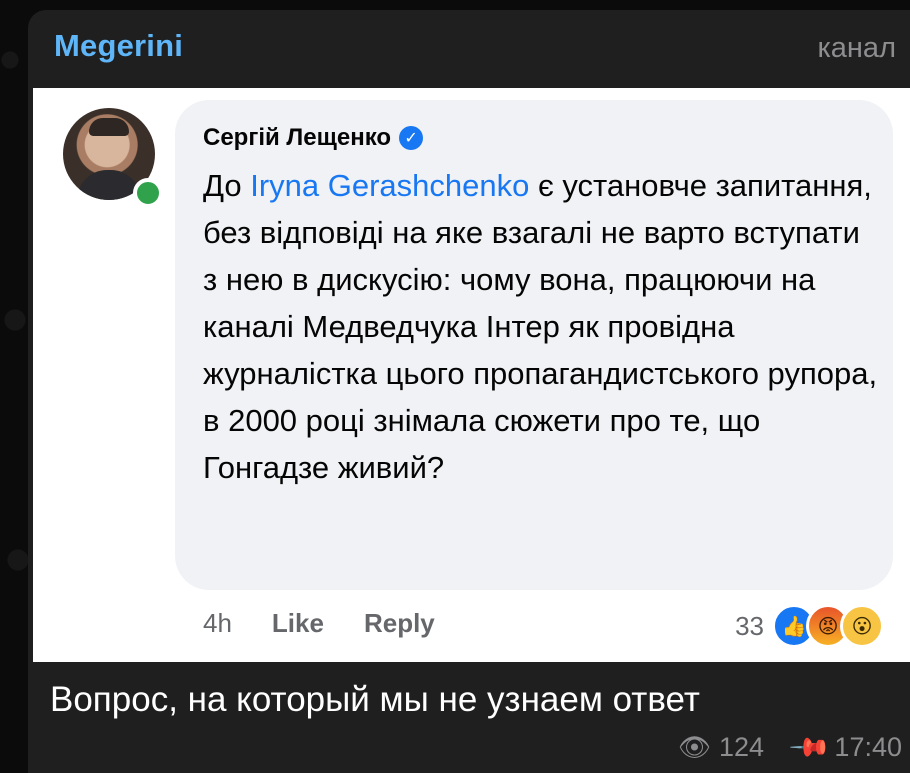 The image size is (910, 773). Describe the element at coordinates (148, 193) in the screenshot. I see `online-status-icon` at that location.